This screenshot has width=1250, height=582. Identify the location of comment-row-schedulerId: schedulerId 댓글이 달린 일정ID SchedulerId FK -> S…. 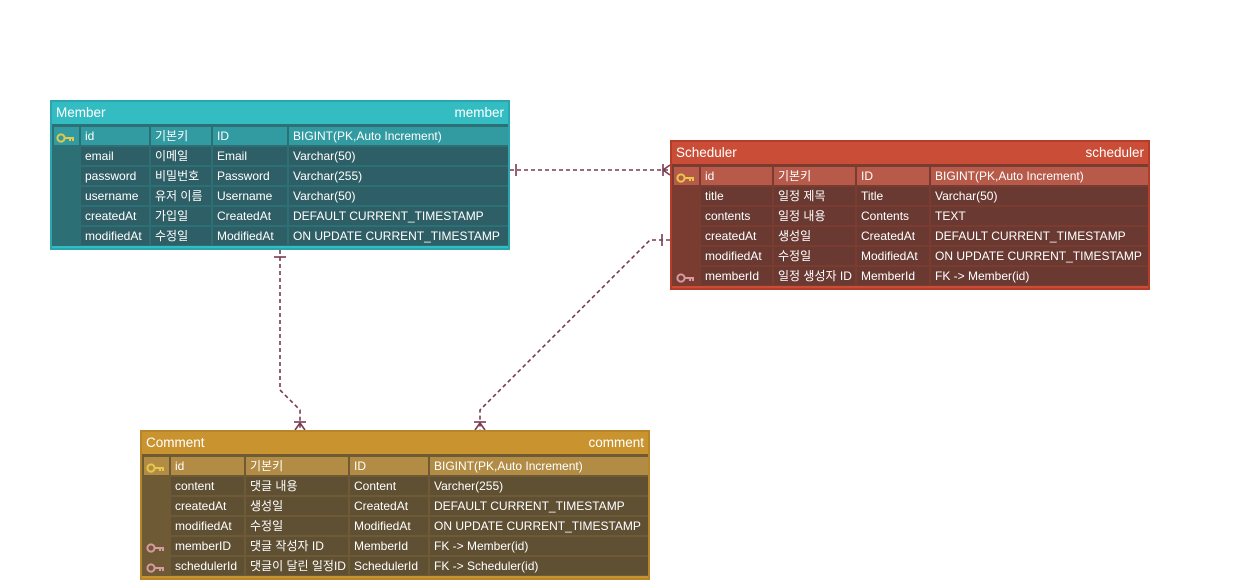
(396, 566).